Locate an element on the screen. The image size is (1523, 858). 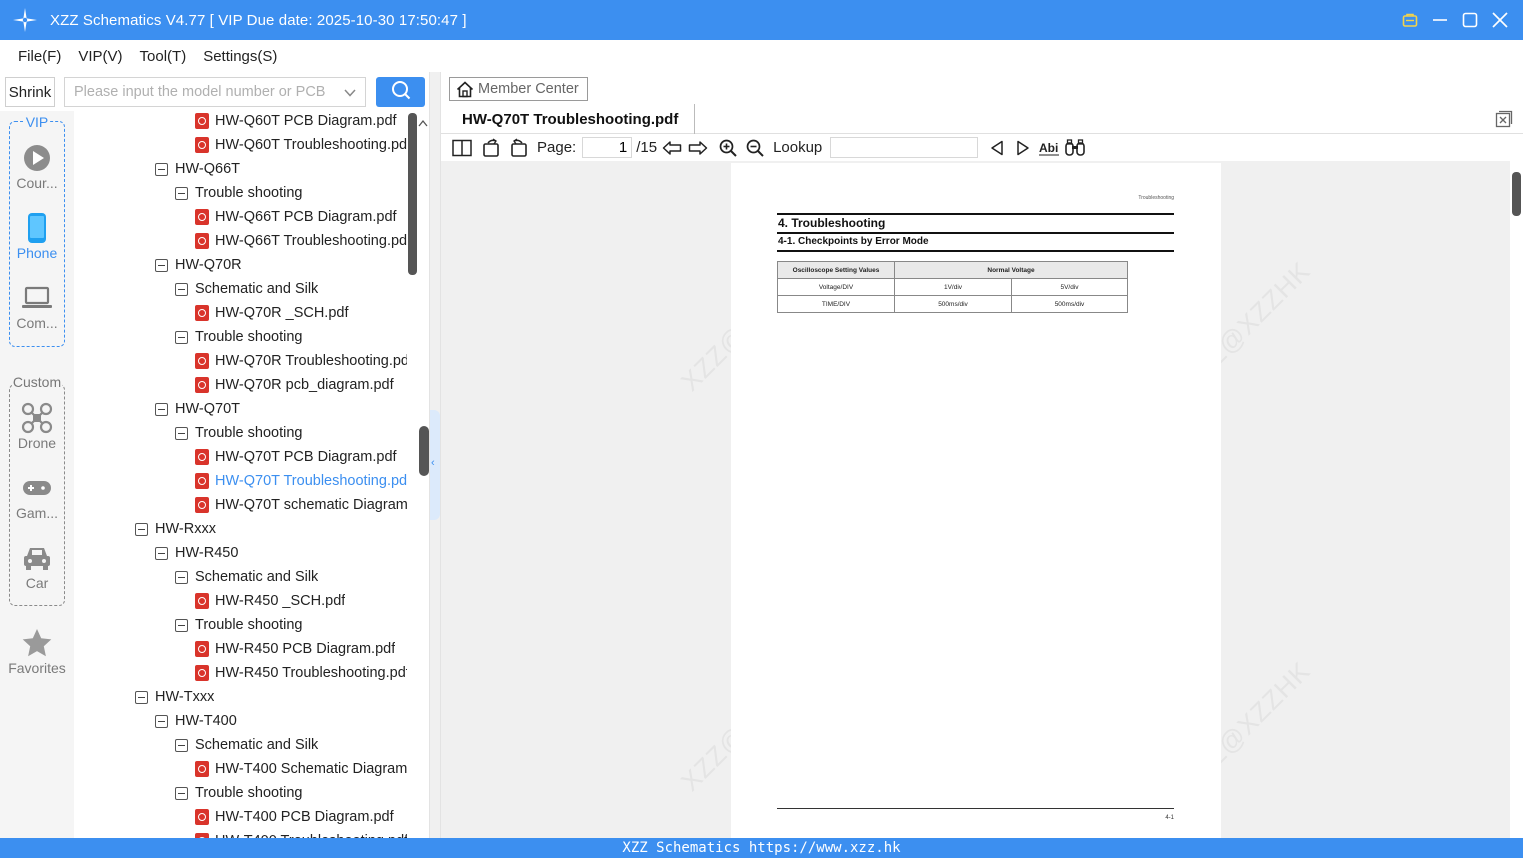
tree-scrollbar is located at coordinates (412, 194).